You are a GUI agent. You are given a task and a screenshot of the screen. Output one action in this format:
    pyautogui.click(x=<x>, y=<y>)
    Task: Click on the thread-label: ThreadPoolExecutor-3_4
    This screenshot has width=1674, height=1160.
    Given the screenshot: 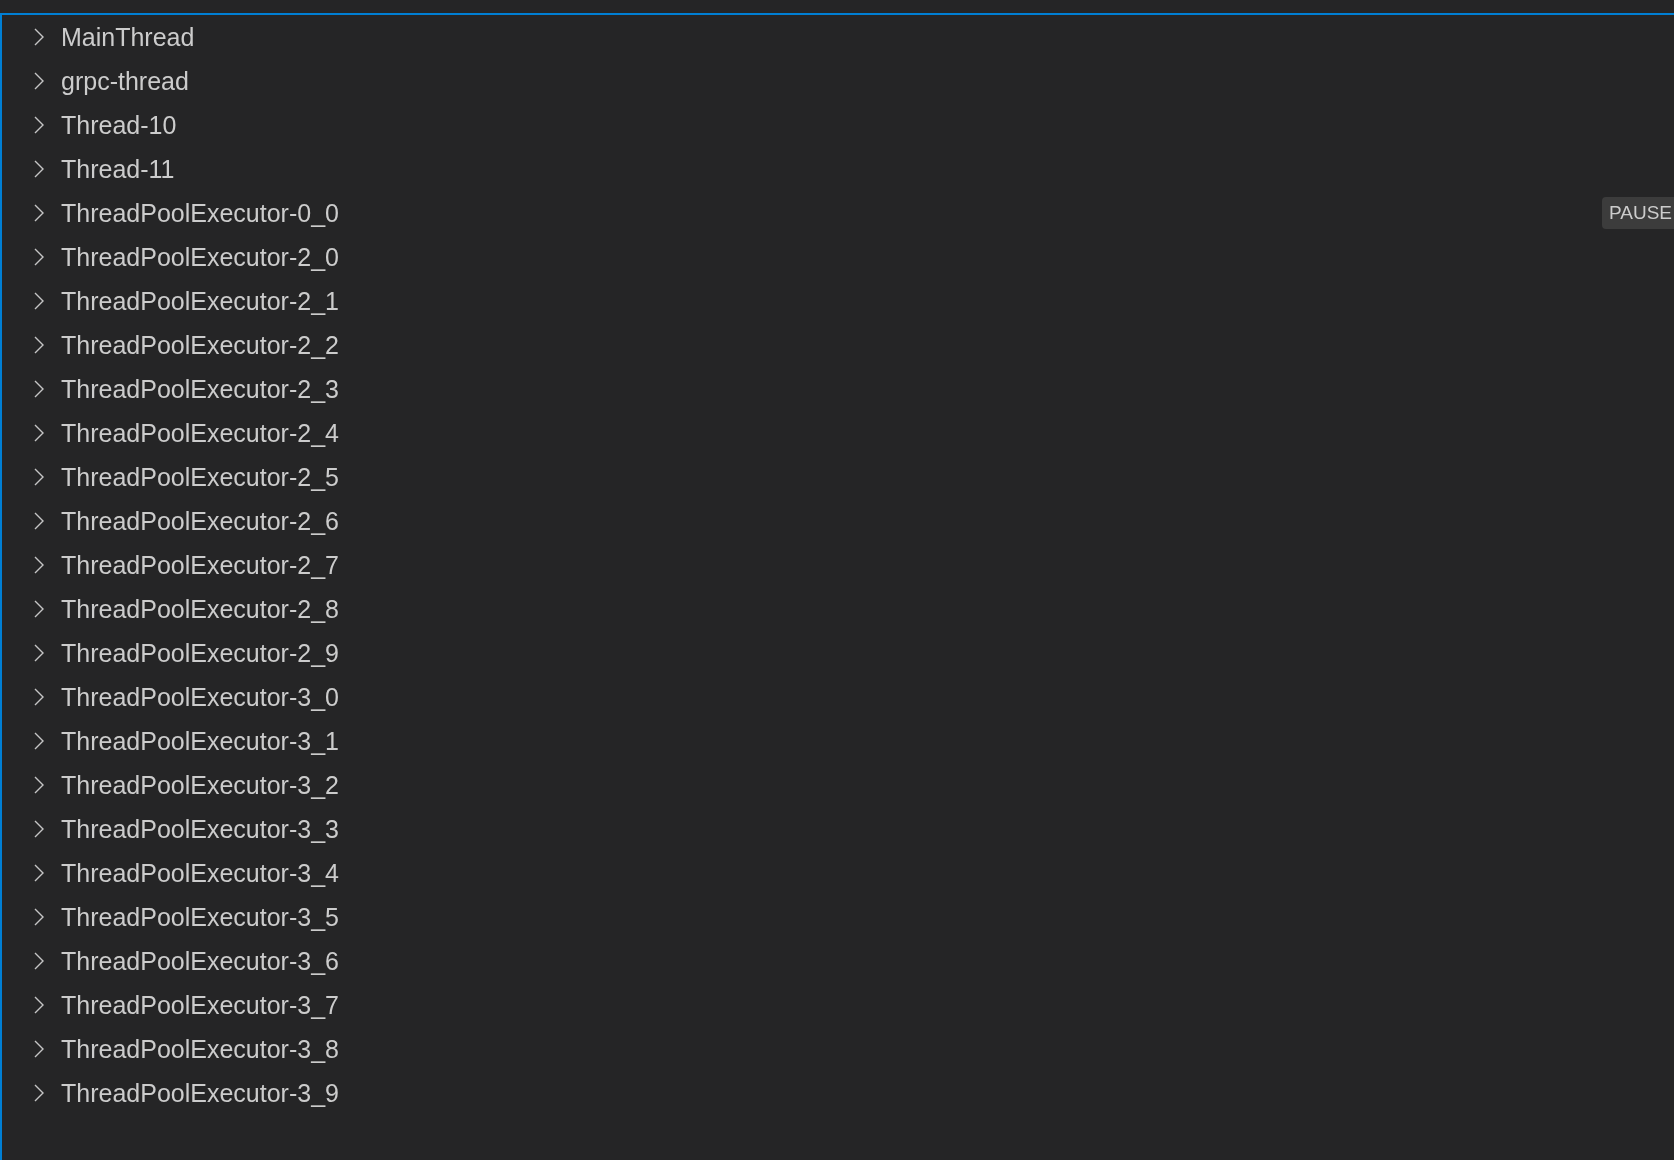 What is the action you would take?
    pyautogui.click(x=200, y=873)
    